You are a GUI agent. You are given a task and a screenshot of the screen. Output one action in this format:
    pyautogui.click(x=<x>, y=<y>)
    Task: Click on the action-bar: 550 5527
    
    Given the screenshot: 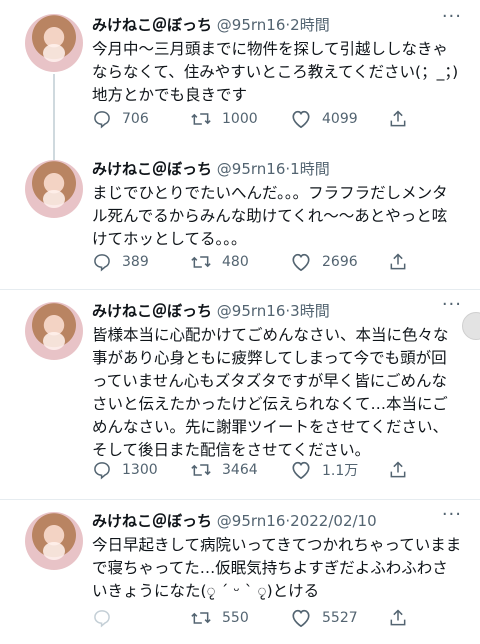 What is the action you would take?
    pyautogui.click(x=257, y=619)
    